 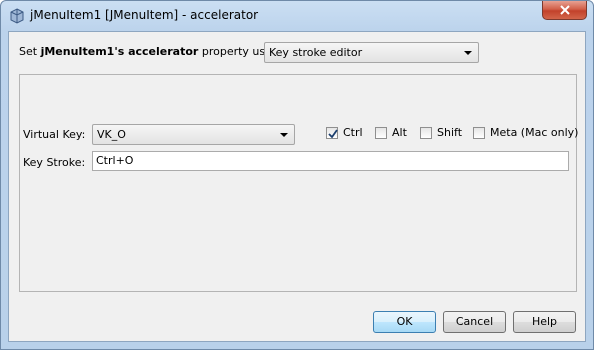 I want to click on editor-mode-value: Key stroke editor, so click(x=316, y=52).